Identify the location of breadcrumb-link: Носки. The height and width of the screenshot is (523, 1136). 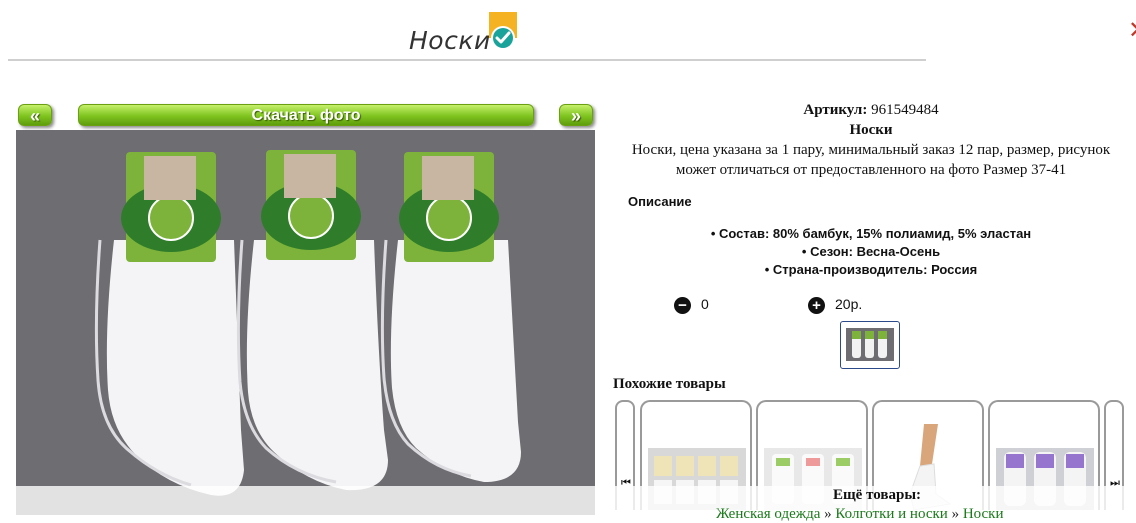
(983, 514).